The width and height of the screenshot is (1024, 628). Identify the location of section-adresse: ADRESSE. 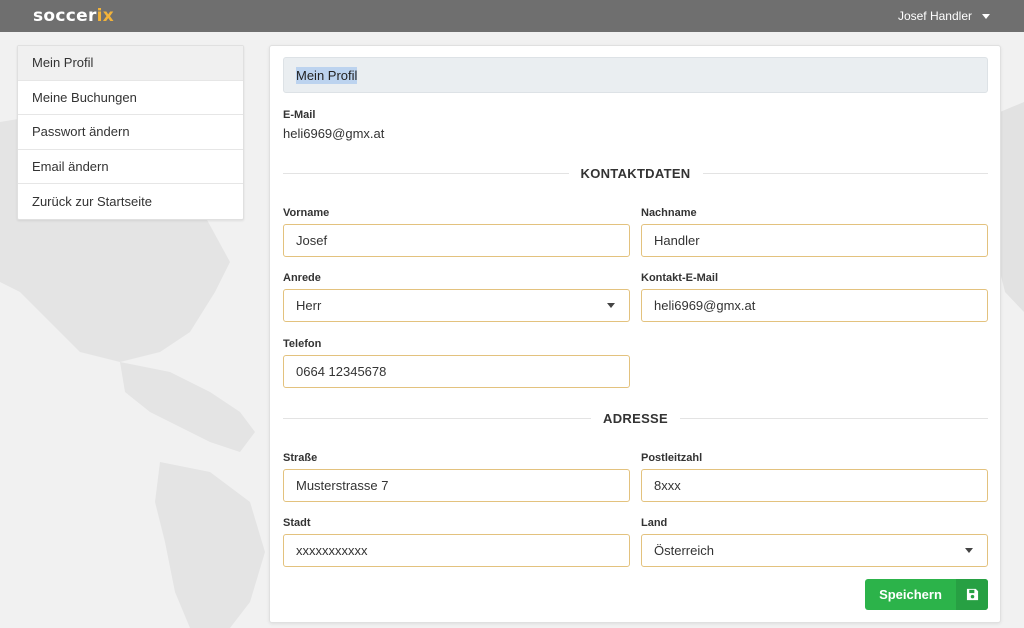
(636, 418).